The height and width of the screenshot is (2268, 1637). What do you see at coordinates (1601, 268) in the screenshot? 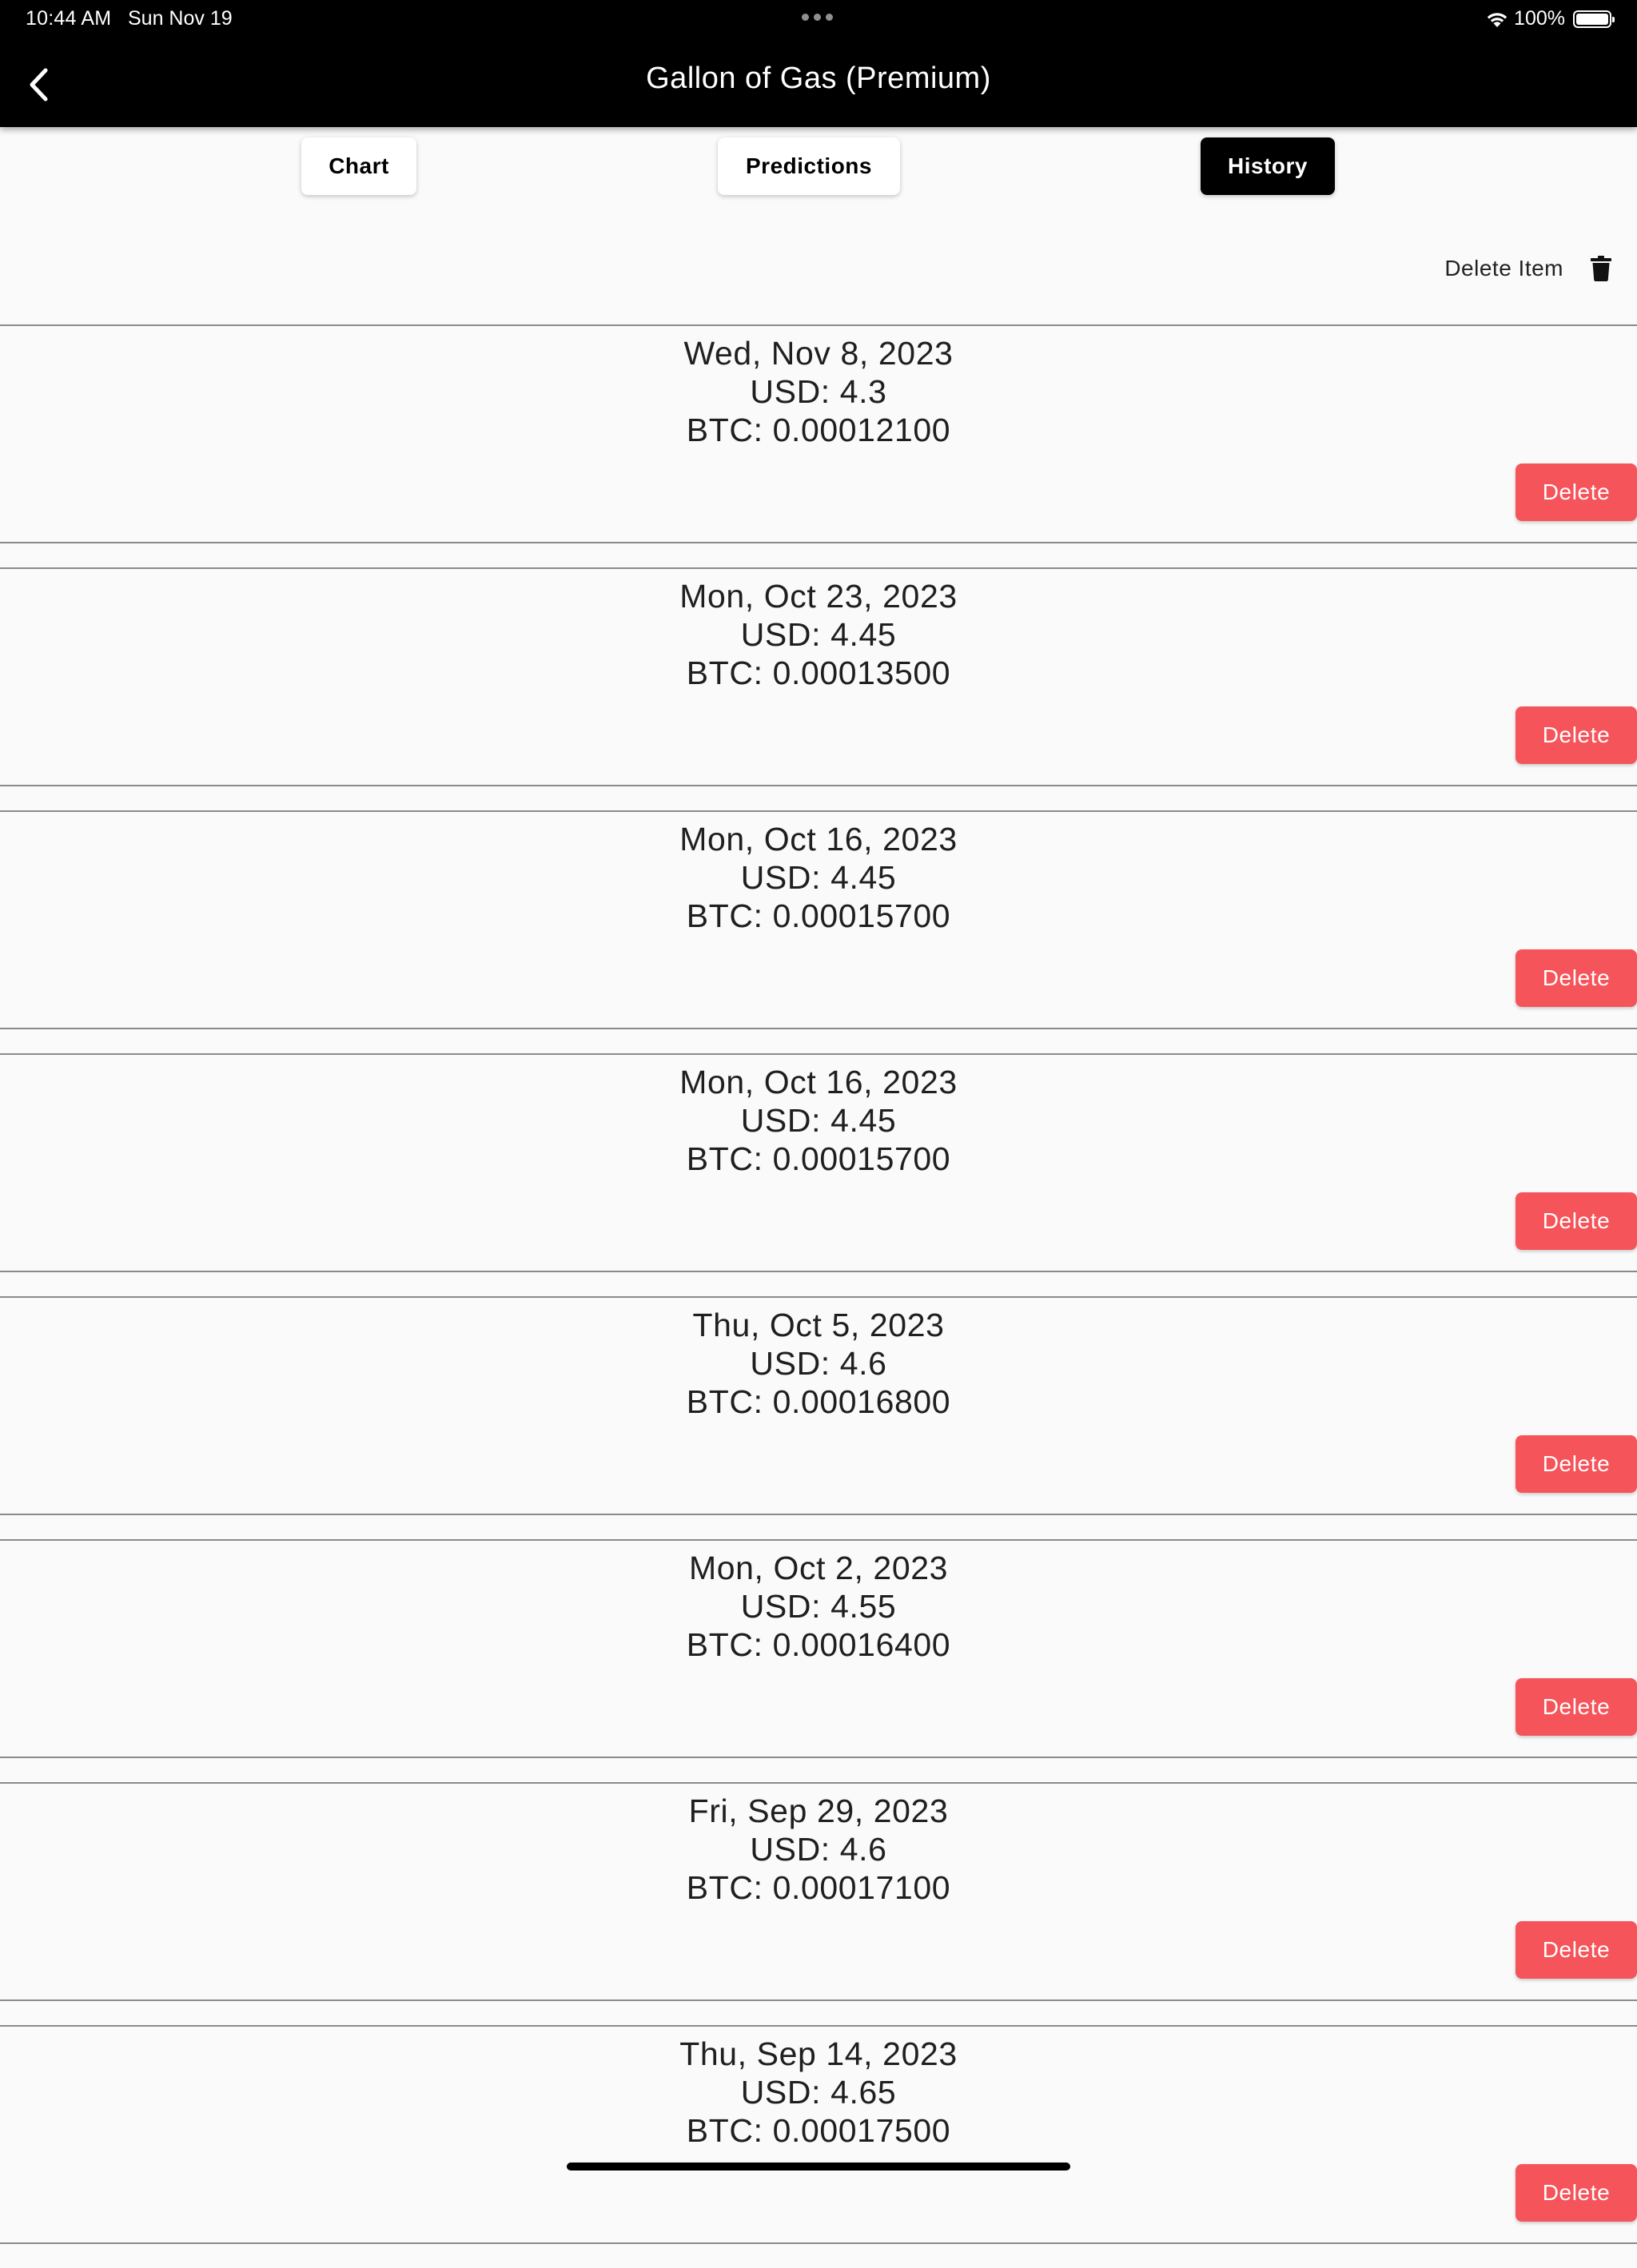
I see `trash-icon` at bounding box center [1601, 268].